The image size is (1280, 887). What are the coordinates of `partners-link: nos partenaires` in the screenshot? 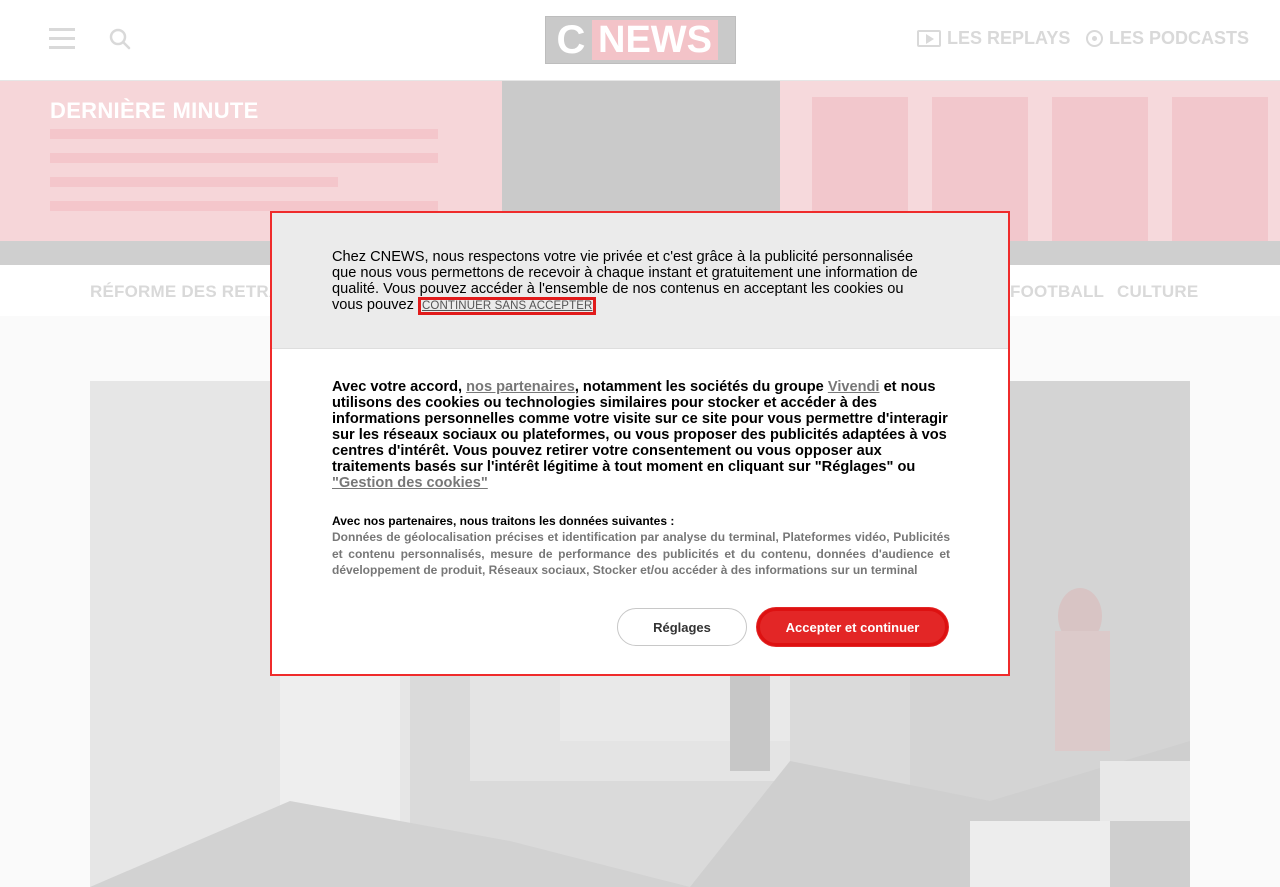 It's located at (520, 387).